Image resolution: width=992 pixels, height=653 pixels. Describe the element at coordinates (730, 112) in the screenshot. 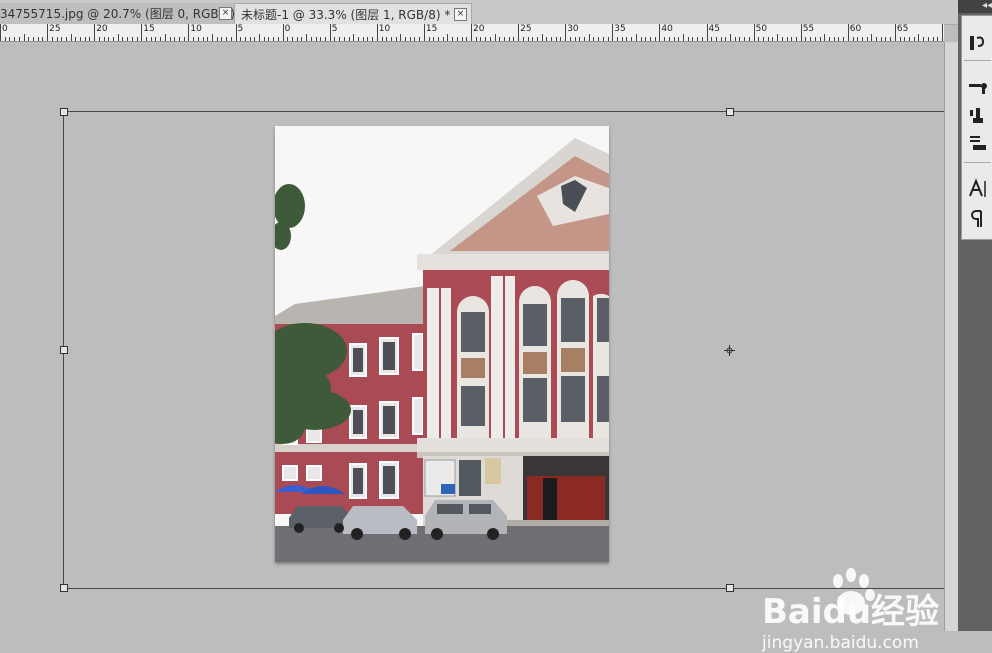

I see `transform-handle-top-middle` at that location.